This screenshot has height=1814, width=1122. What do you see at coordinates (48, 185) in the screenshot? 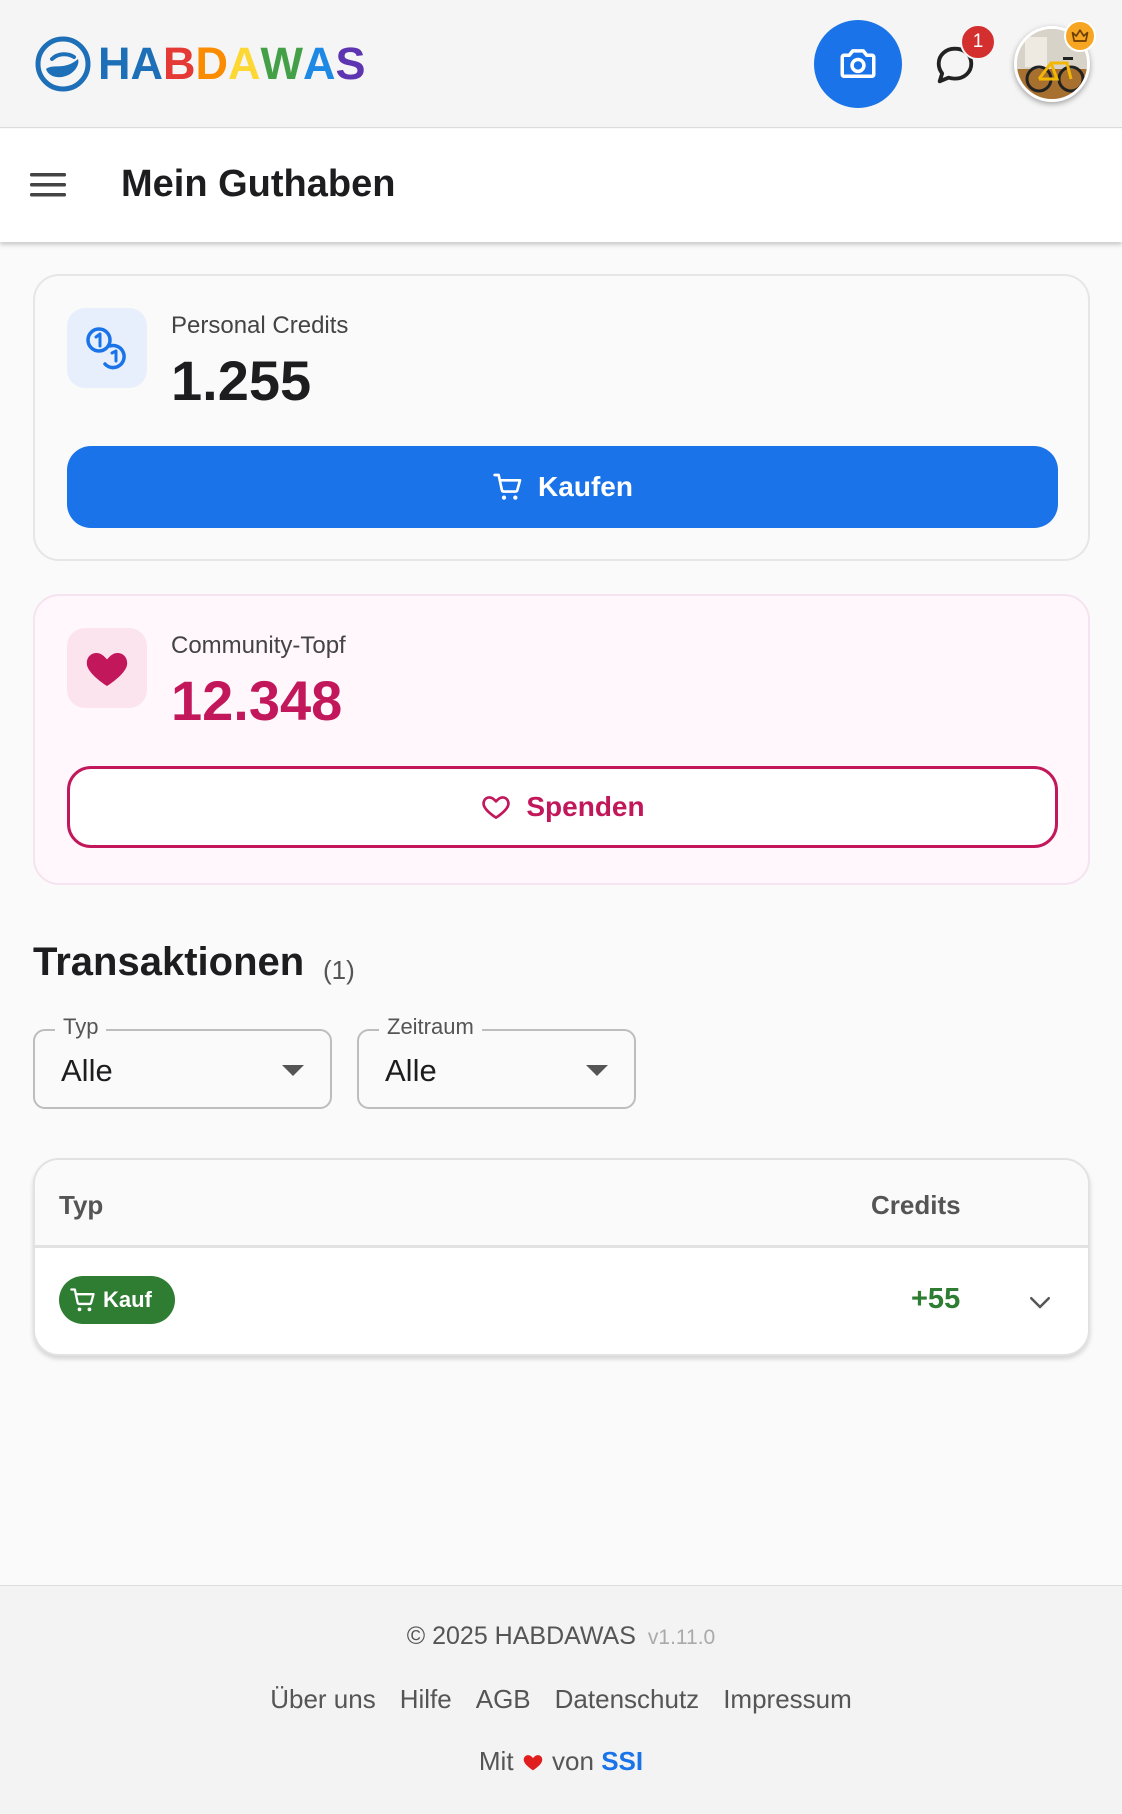
I see `menu-icon` at bounding box center [48, 185].